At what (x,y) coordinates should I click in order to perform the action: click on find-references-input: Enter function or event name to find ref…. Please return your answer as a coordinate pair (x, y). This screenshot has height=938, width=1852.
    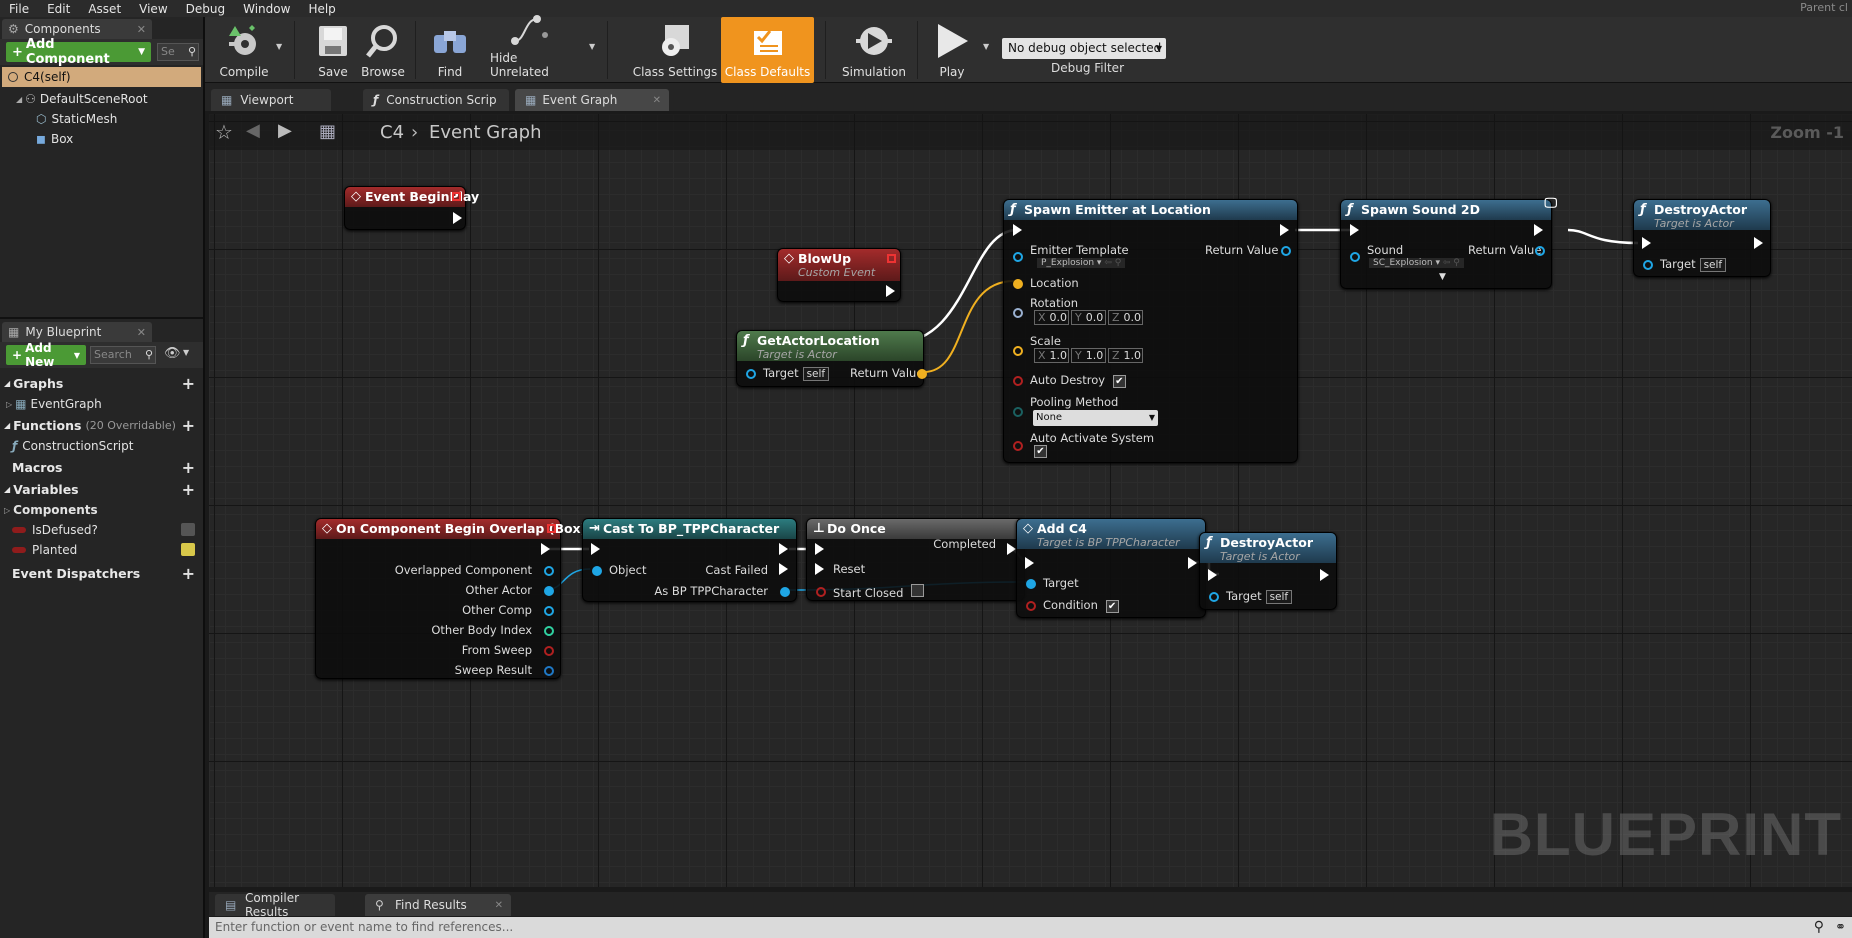
    Looking at the image, I should click on (1030, 927).